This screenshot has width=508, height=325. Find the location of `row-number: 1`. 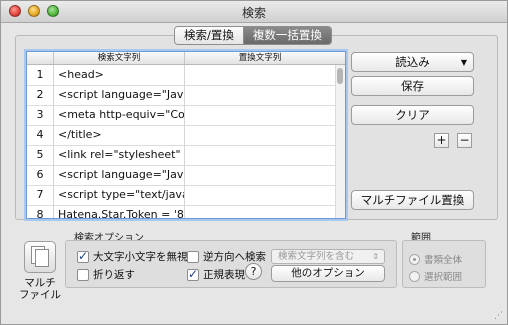

row-number: 1 is located at coordinates (40, 75).